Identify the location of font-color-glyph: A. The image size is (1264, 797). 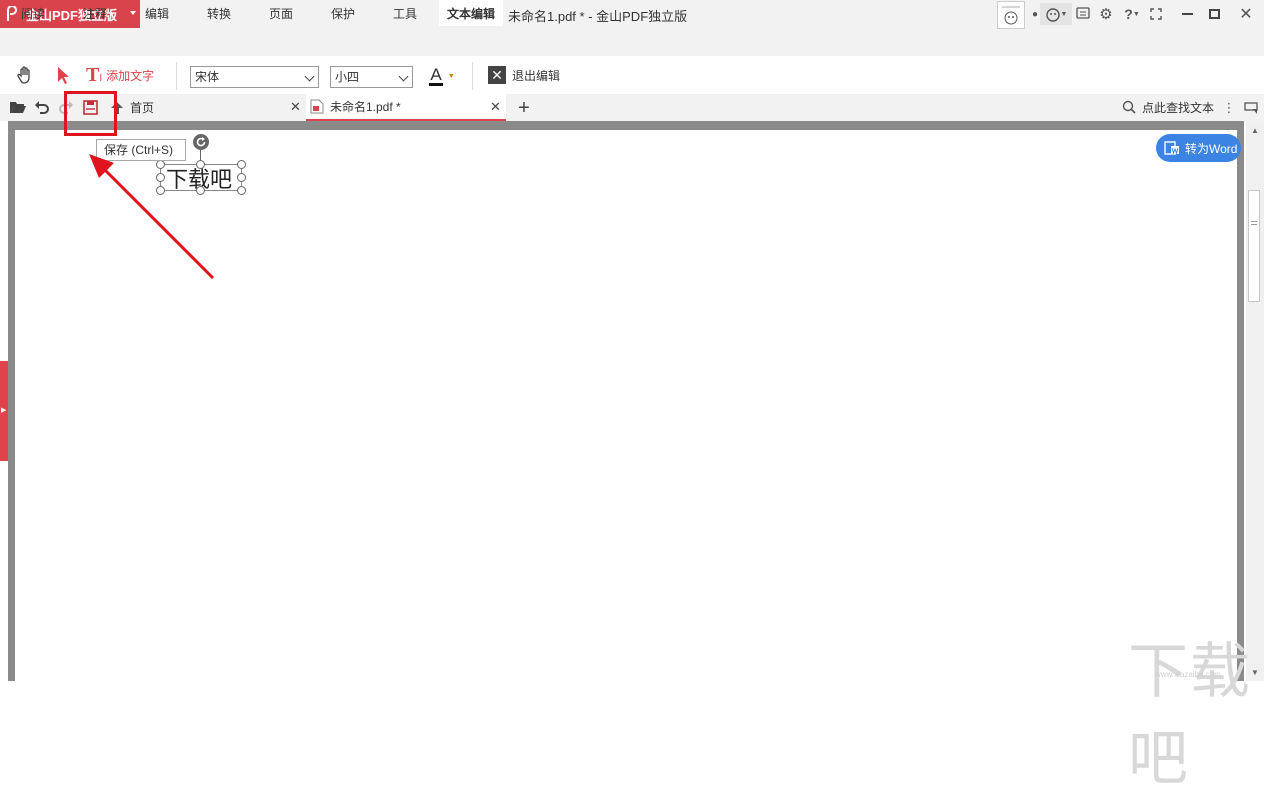
(436, 75).